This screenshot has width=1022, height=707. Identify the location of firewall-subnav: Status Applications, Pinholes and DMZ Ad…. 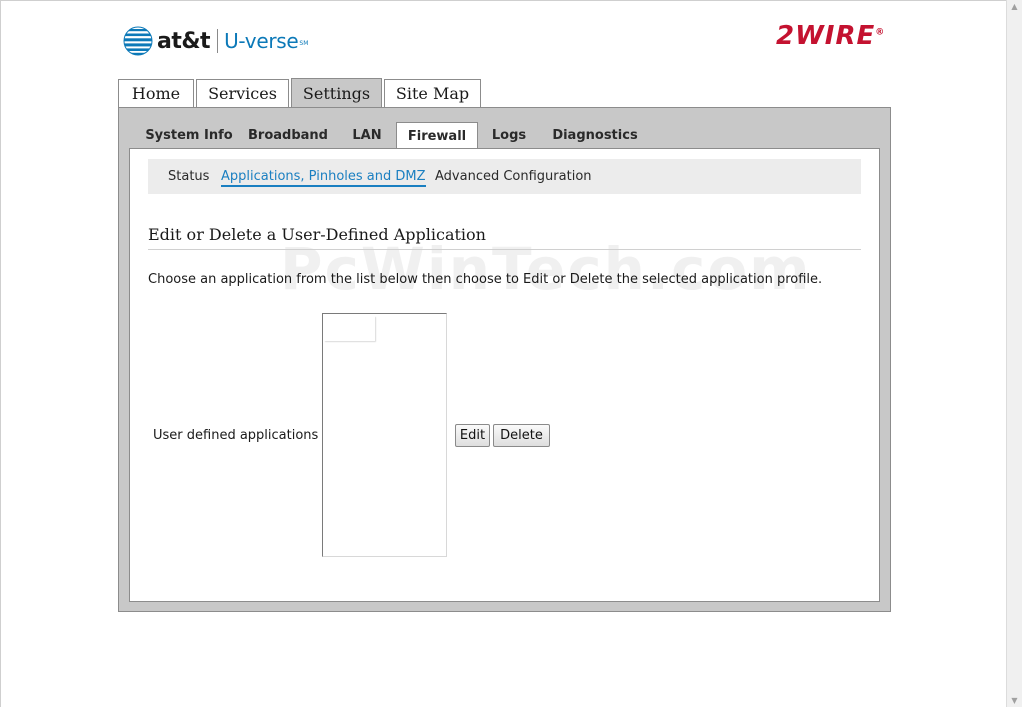
(504, 176).